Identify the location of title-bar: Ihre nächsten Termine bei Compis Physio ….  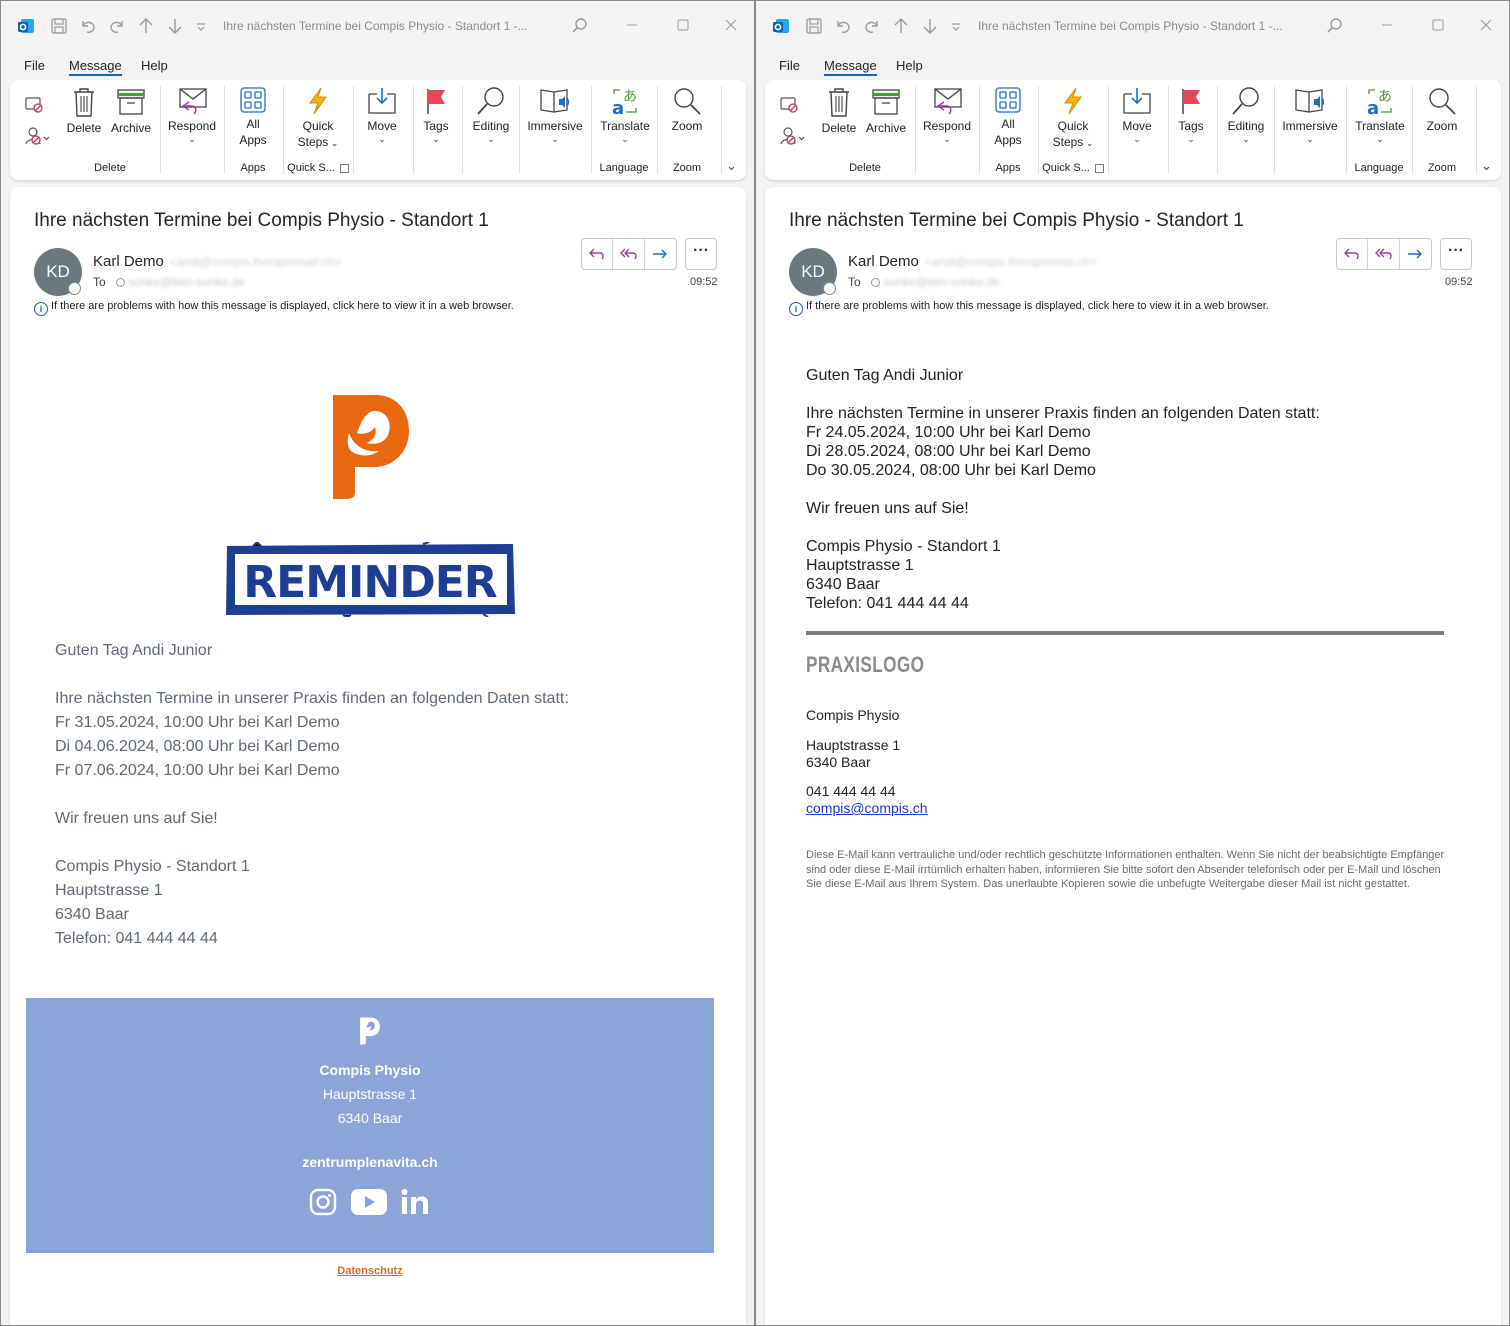
(1132, 26).